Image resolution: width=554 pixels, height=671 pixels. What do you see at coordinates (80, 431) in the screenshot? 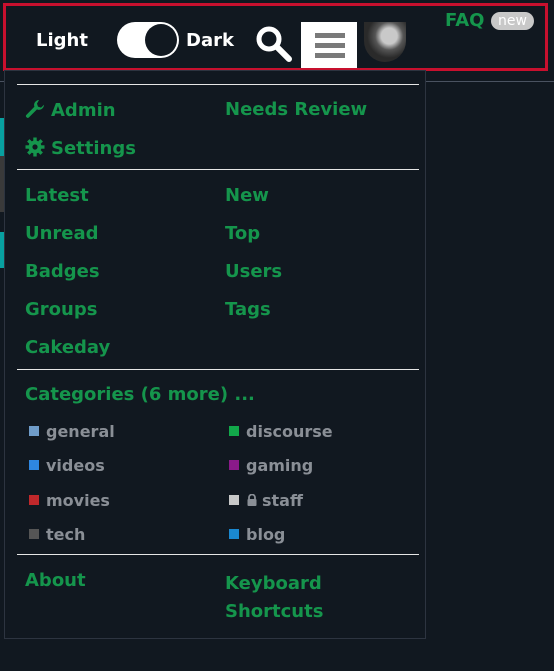
I see `category-name: general` at bounding box center [80, 431].